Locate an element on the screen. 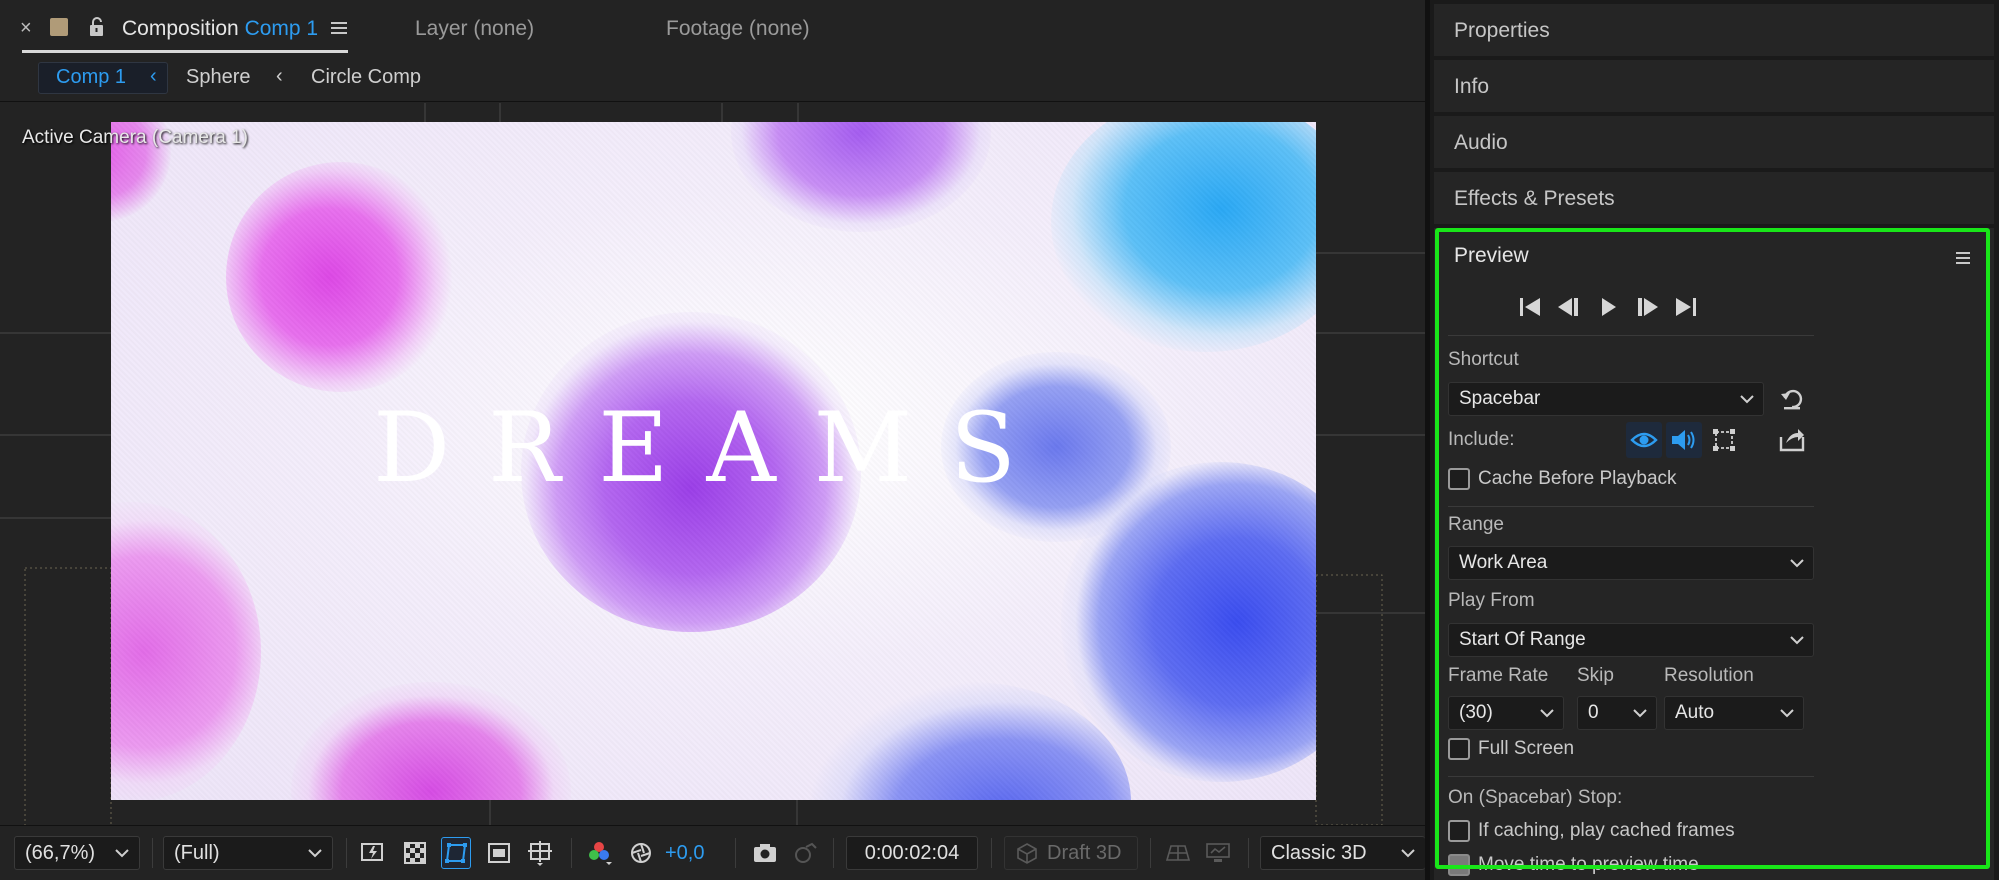 This screenshot has height=880, width=1999. panel-info: Info is located at coordinates (1714, 86).